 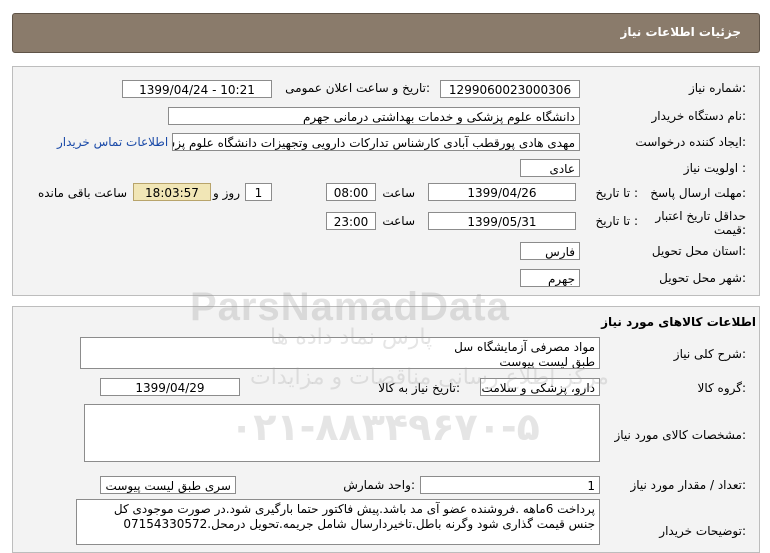 What do you see at coordinates (510, 485) in the screenshot?
I see `qty-field: 1` at bounding box center [510, 485].